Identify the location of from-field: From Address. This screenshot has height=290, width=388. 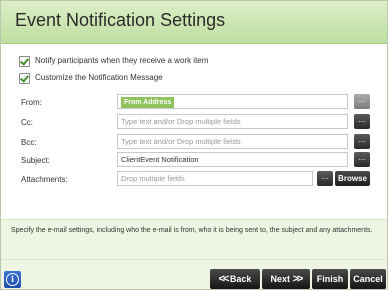
(232, 101).